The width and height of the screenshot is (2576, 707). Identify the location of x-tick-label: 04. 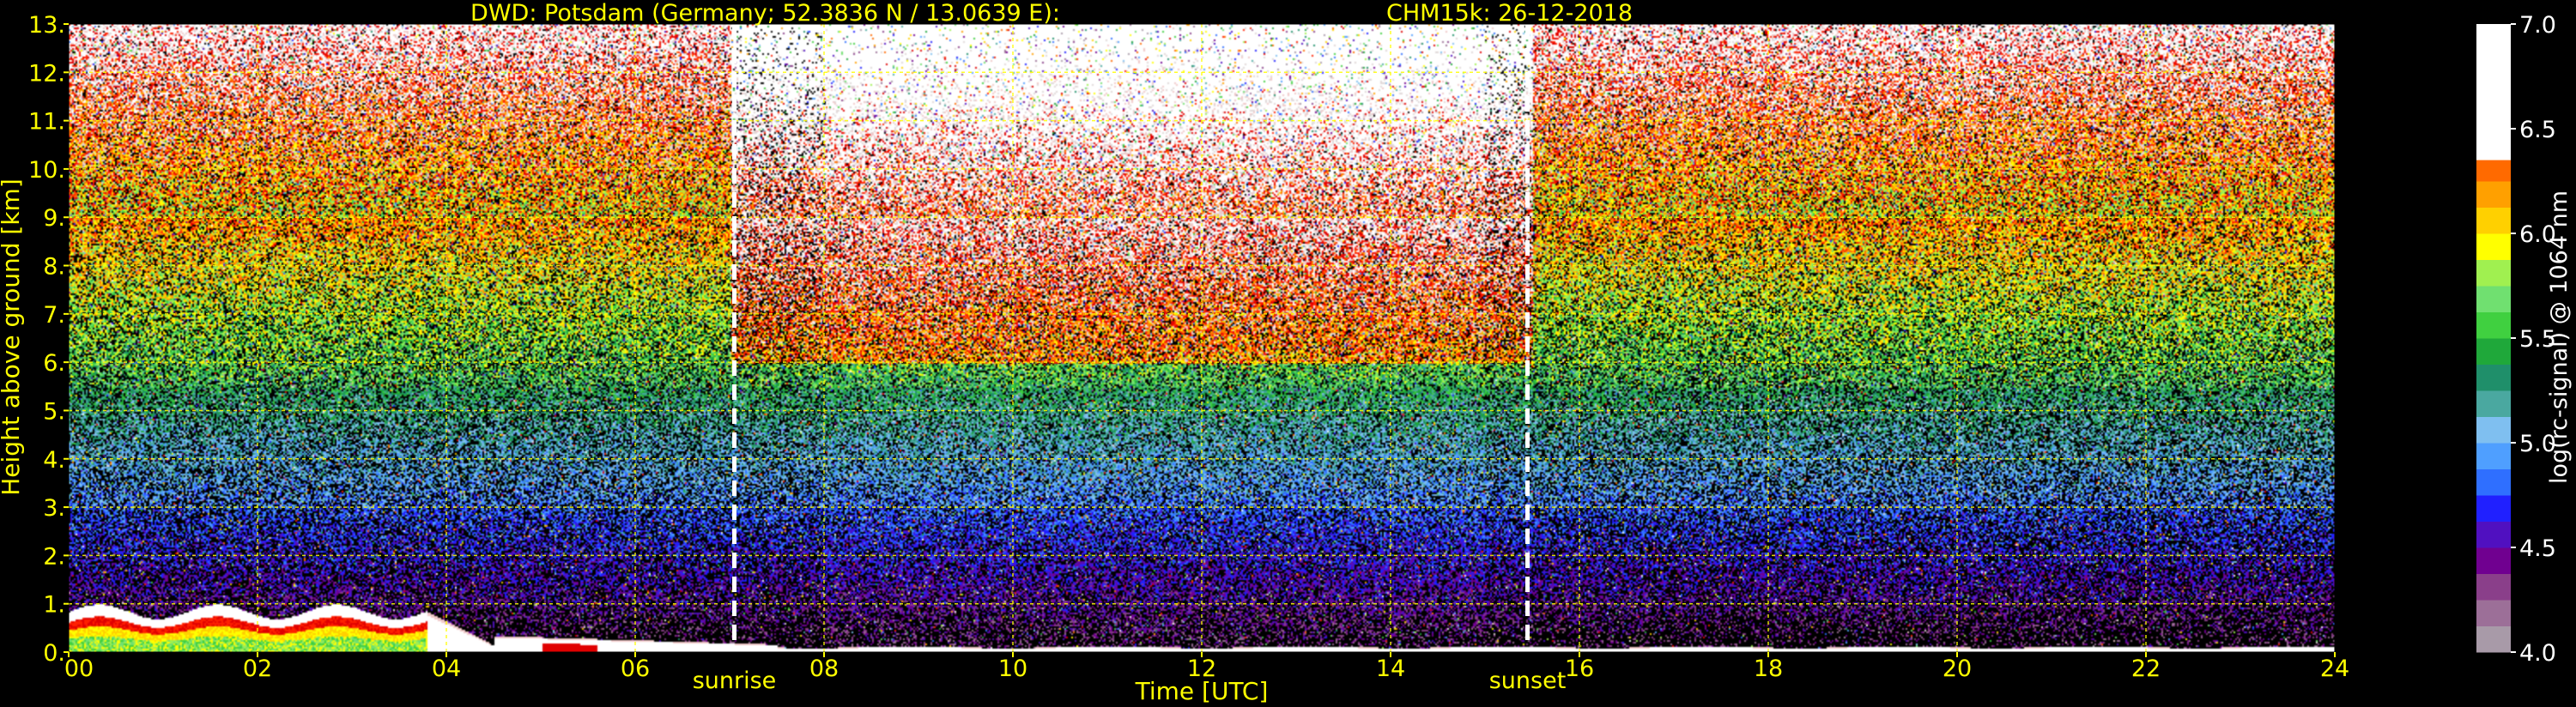
(446, 669).